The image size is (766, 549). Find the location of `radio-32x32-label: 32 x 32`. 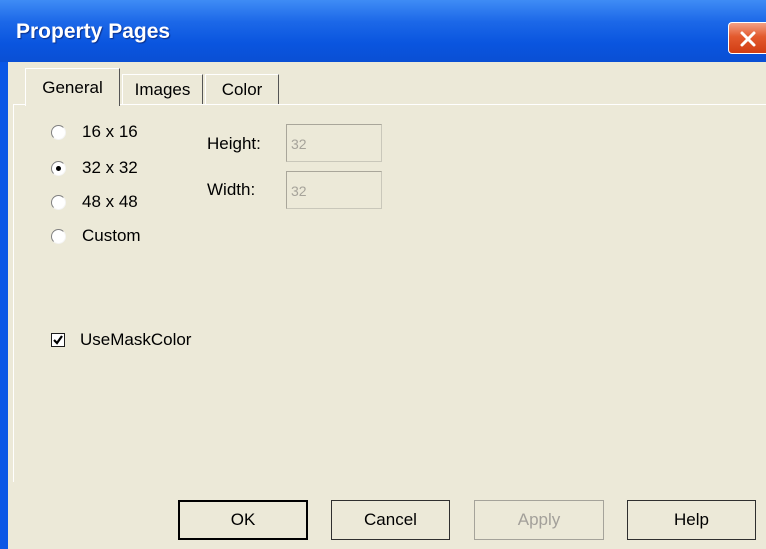

radio-32x32-label: 32 x 32 is located at coordinates (110, 167).